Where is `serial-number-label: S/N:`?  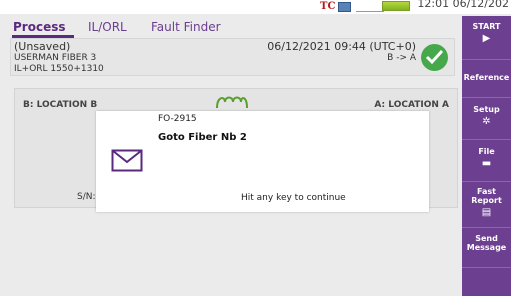 serial-number-label: S/N: is located at coordinates (86, 197).